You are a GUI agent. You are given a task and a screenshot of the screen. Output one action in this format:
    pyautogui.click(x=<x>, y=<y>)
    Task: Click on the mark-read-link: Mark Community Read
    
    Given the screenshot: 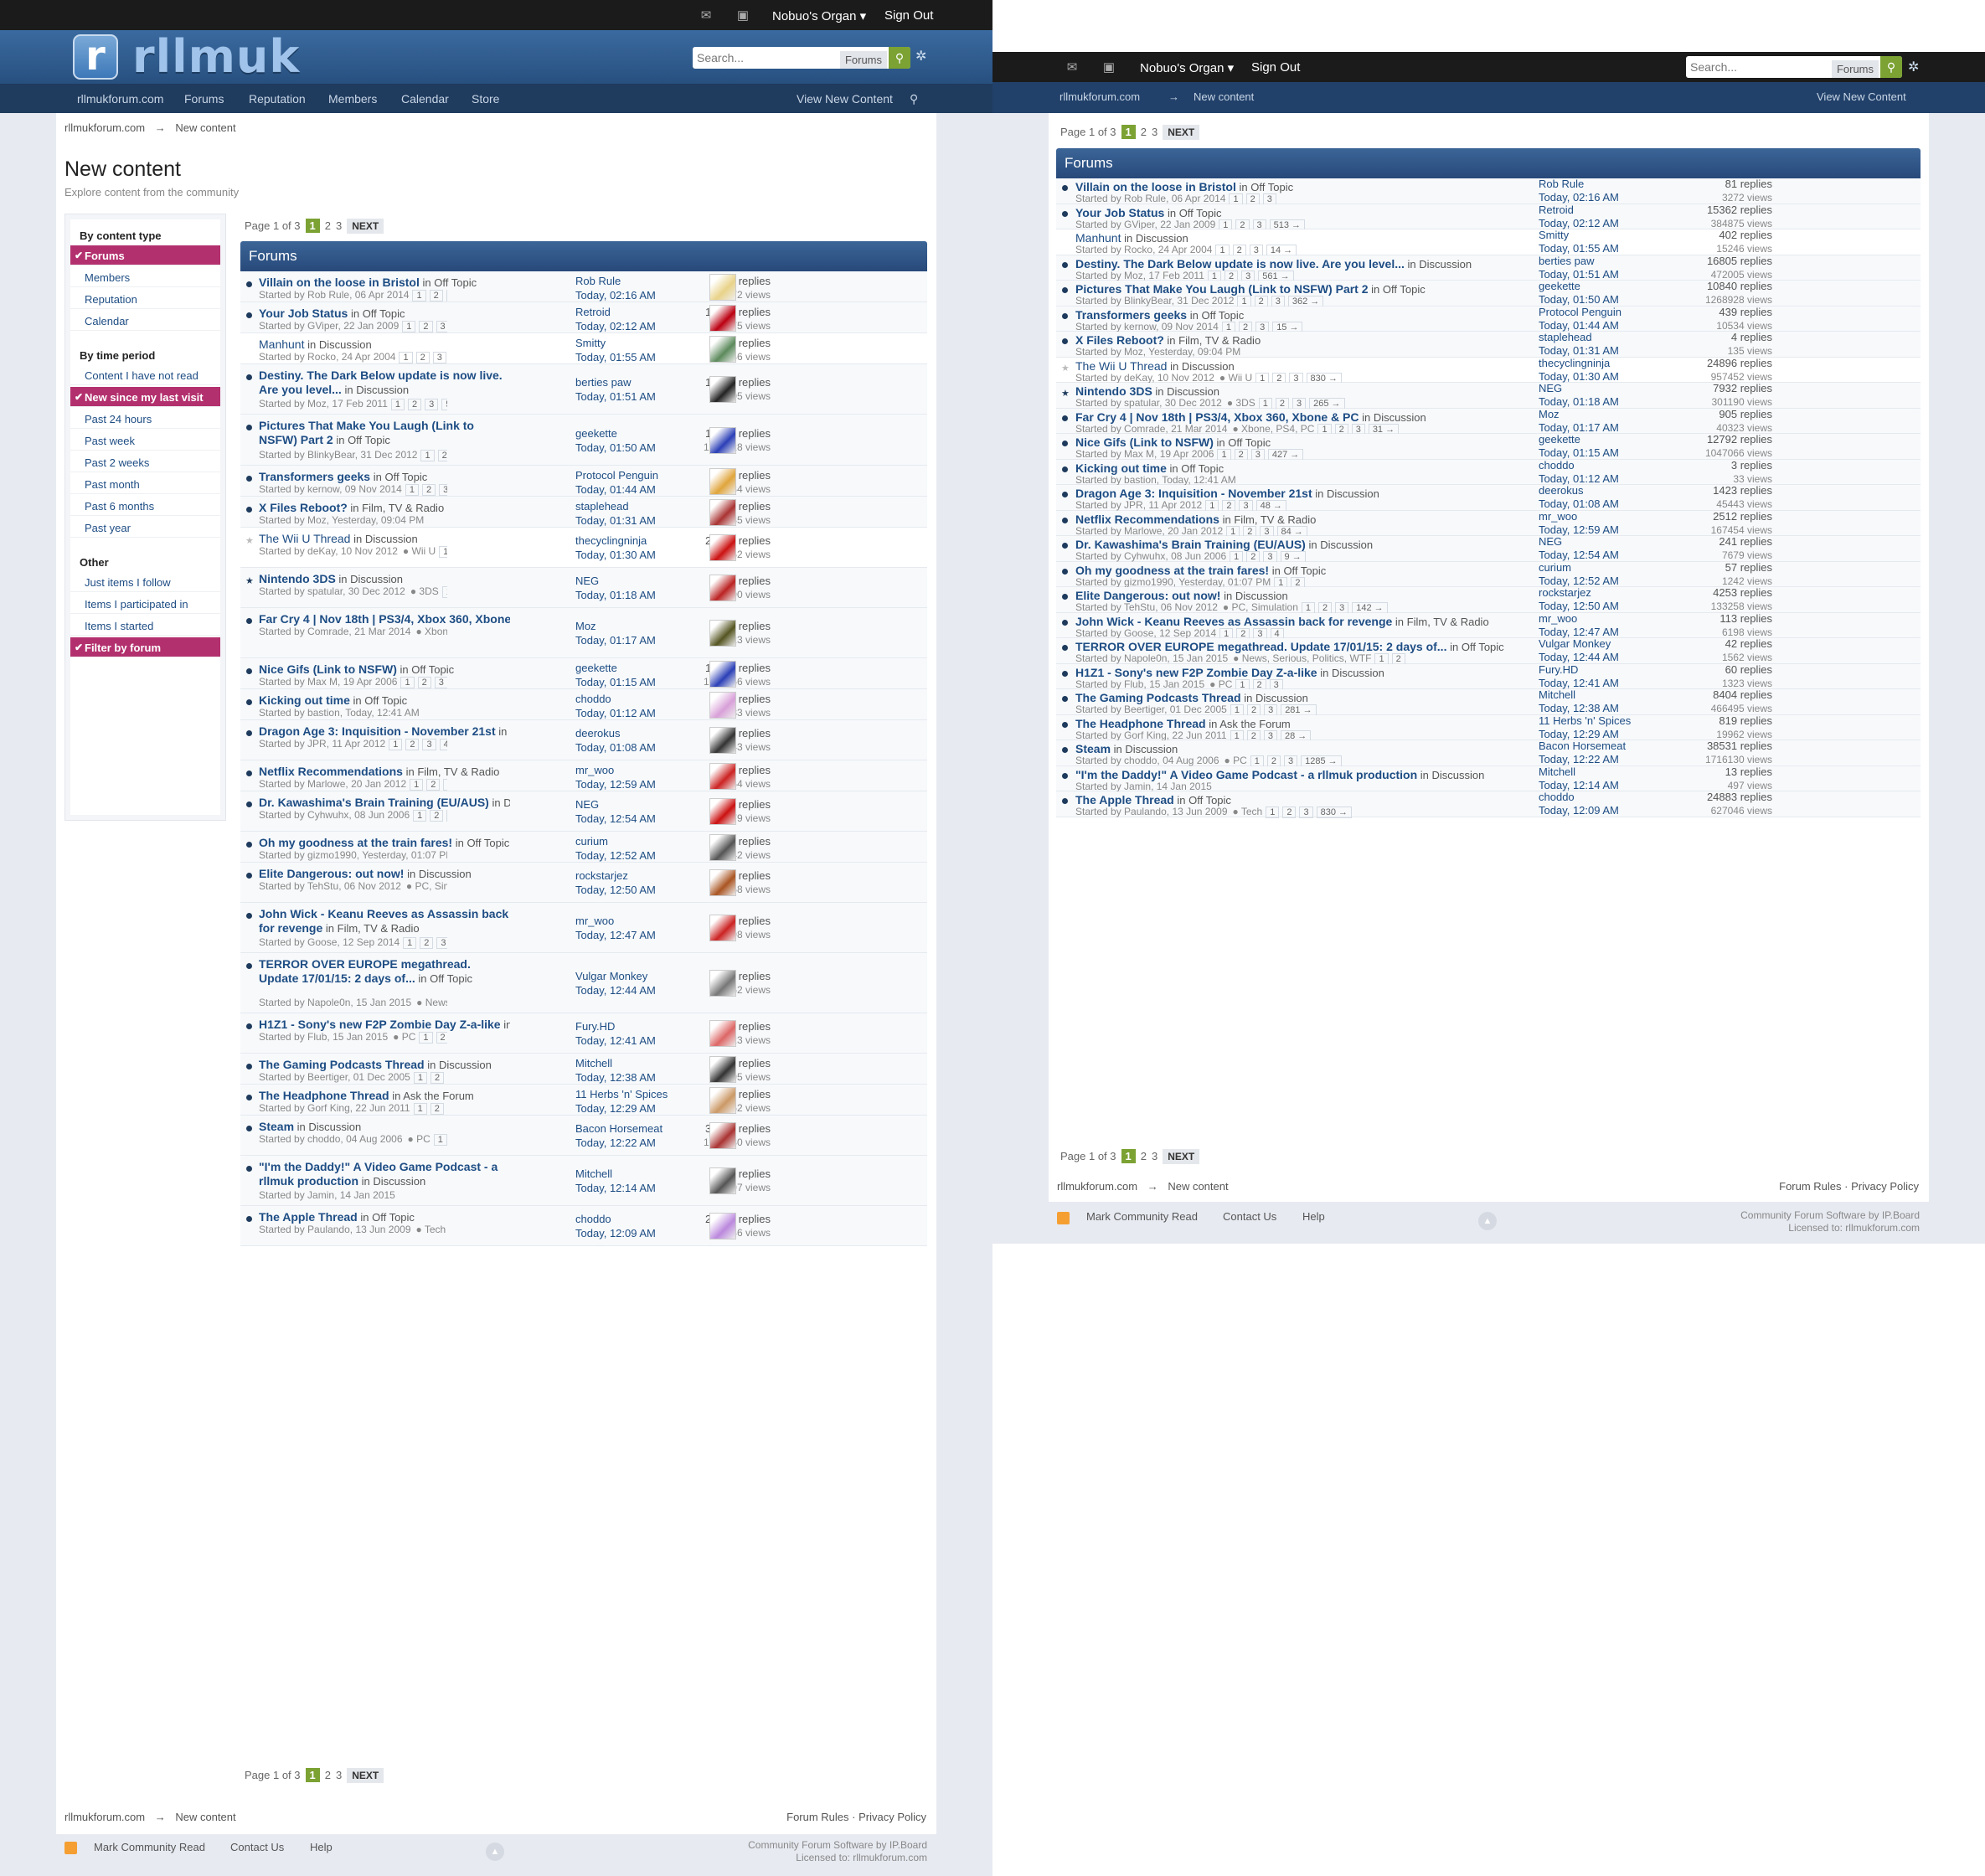 What is the action you would take?
    pyautogui.click(x=149, y=1847)
    